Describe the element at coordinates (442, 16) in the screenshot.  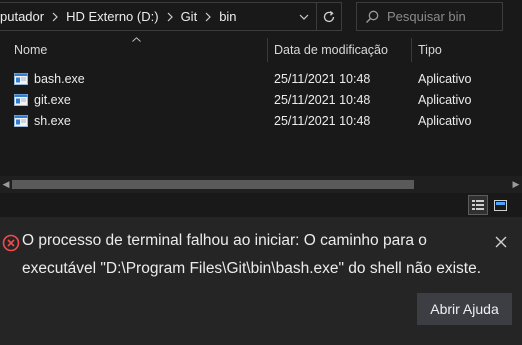
I see `search-input` at that location.